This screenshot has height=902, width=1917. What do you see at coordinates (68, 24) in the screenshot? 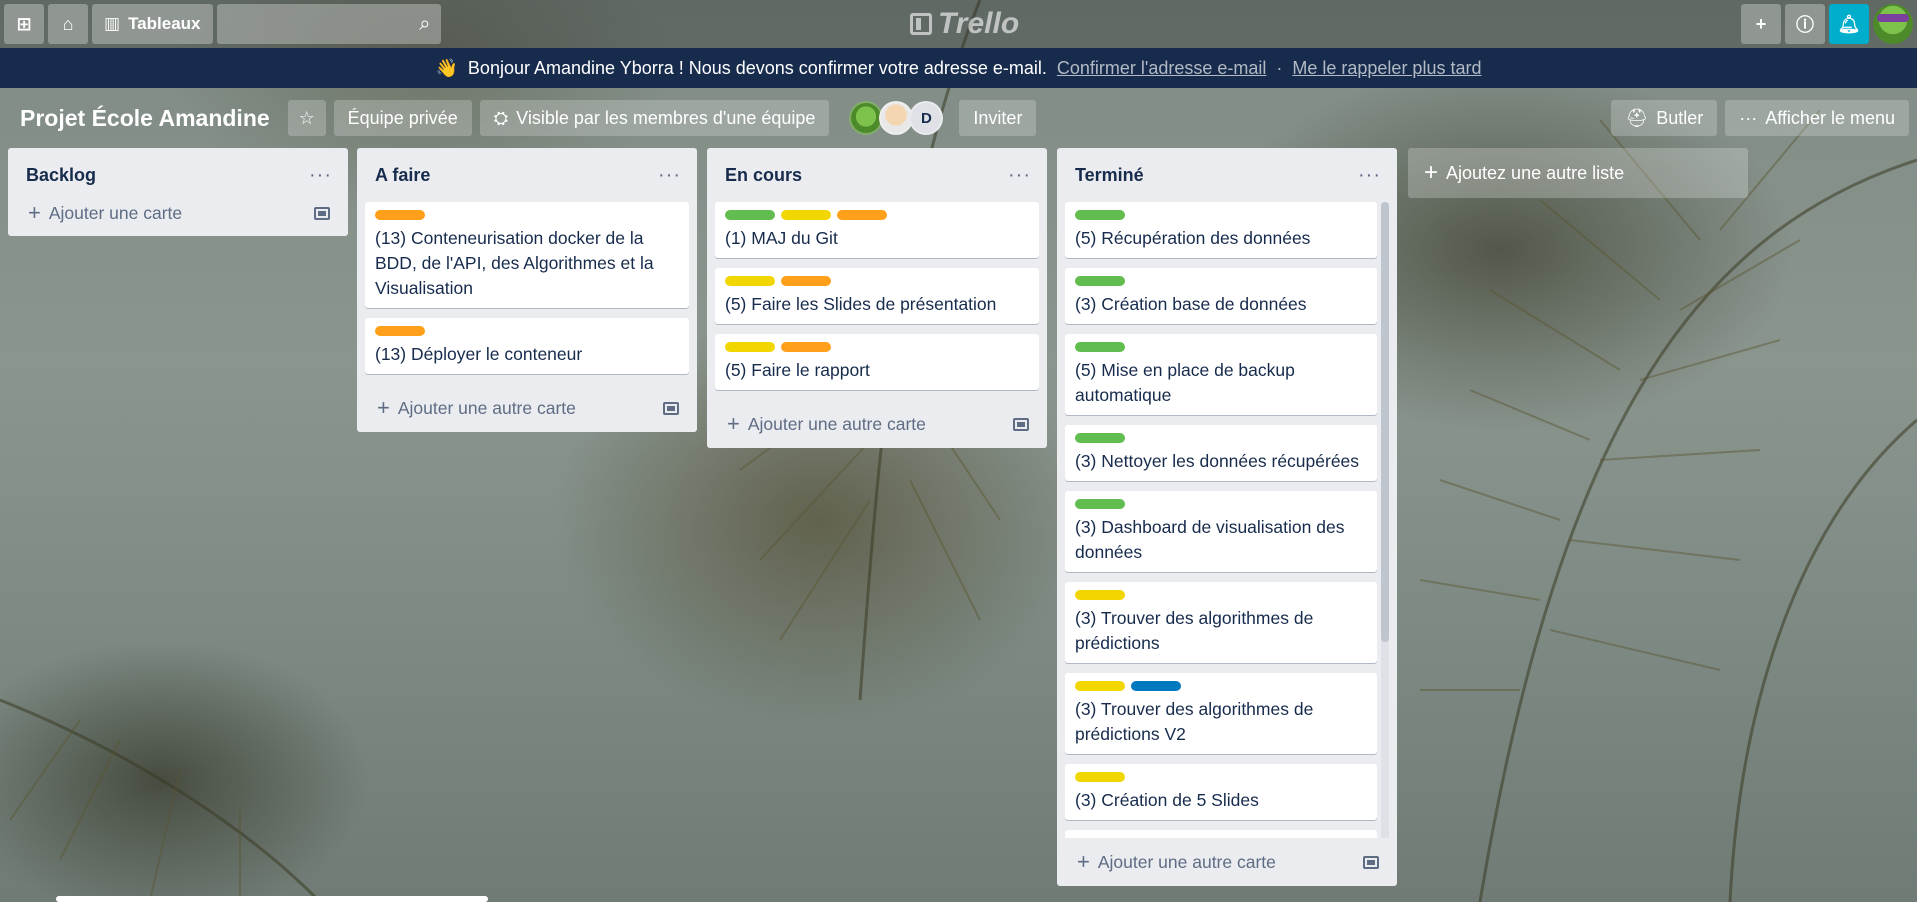
I see `home-button: ⌂` at bounding box center [68, 24].